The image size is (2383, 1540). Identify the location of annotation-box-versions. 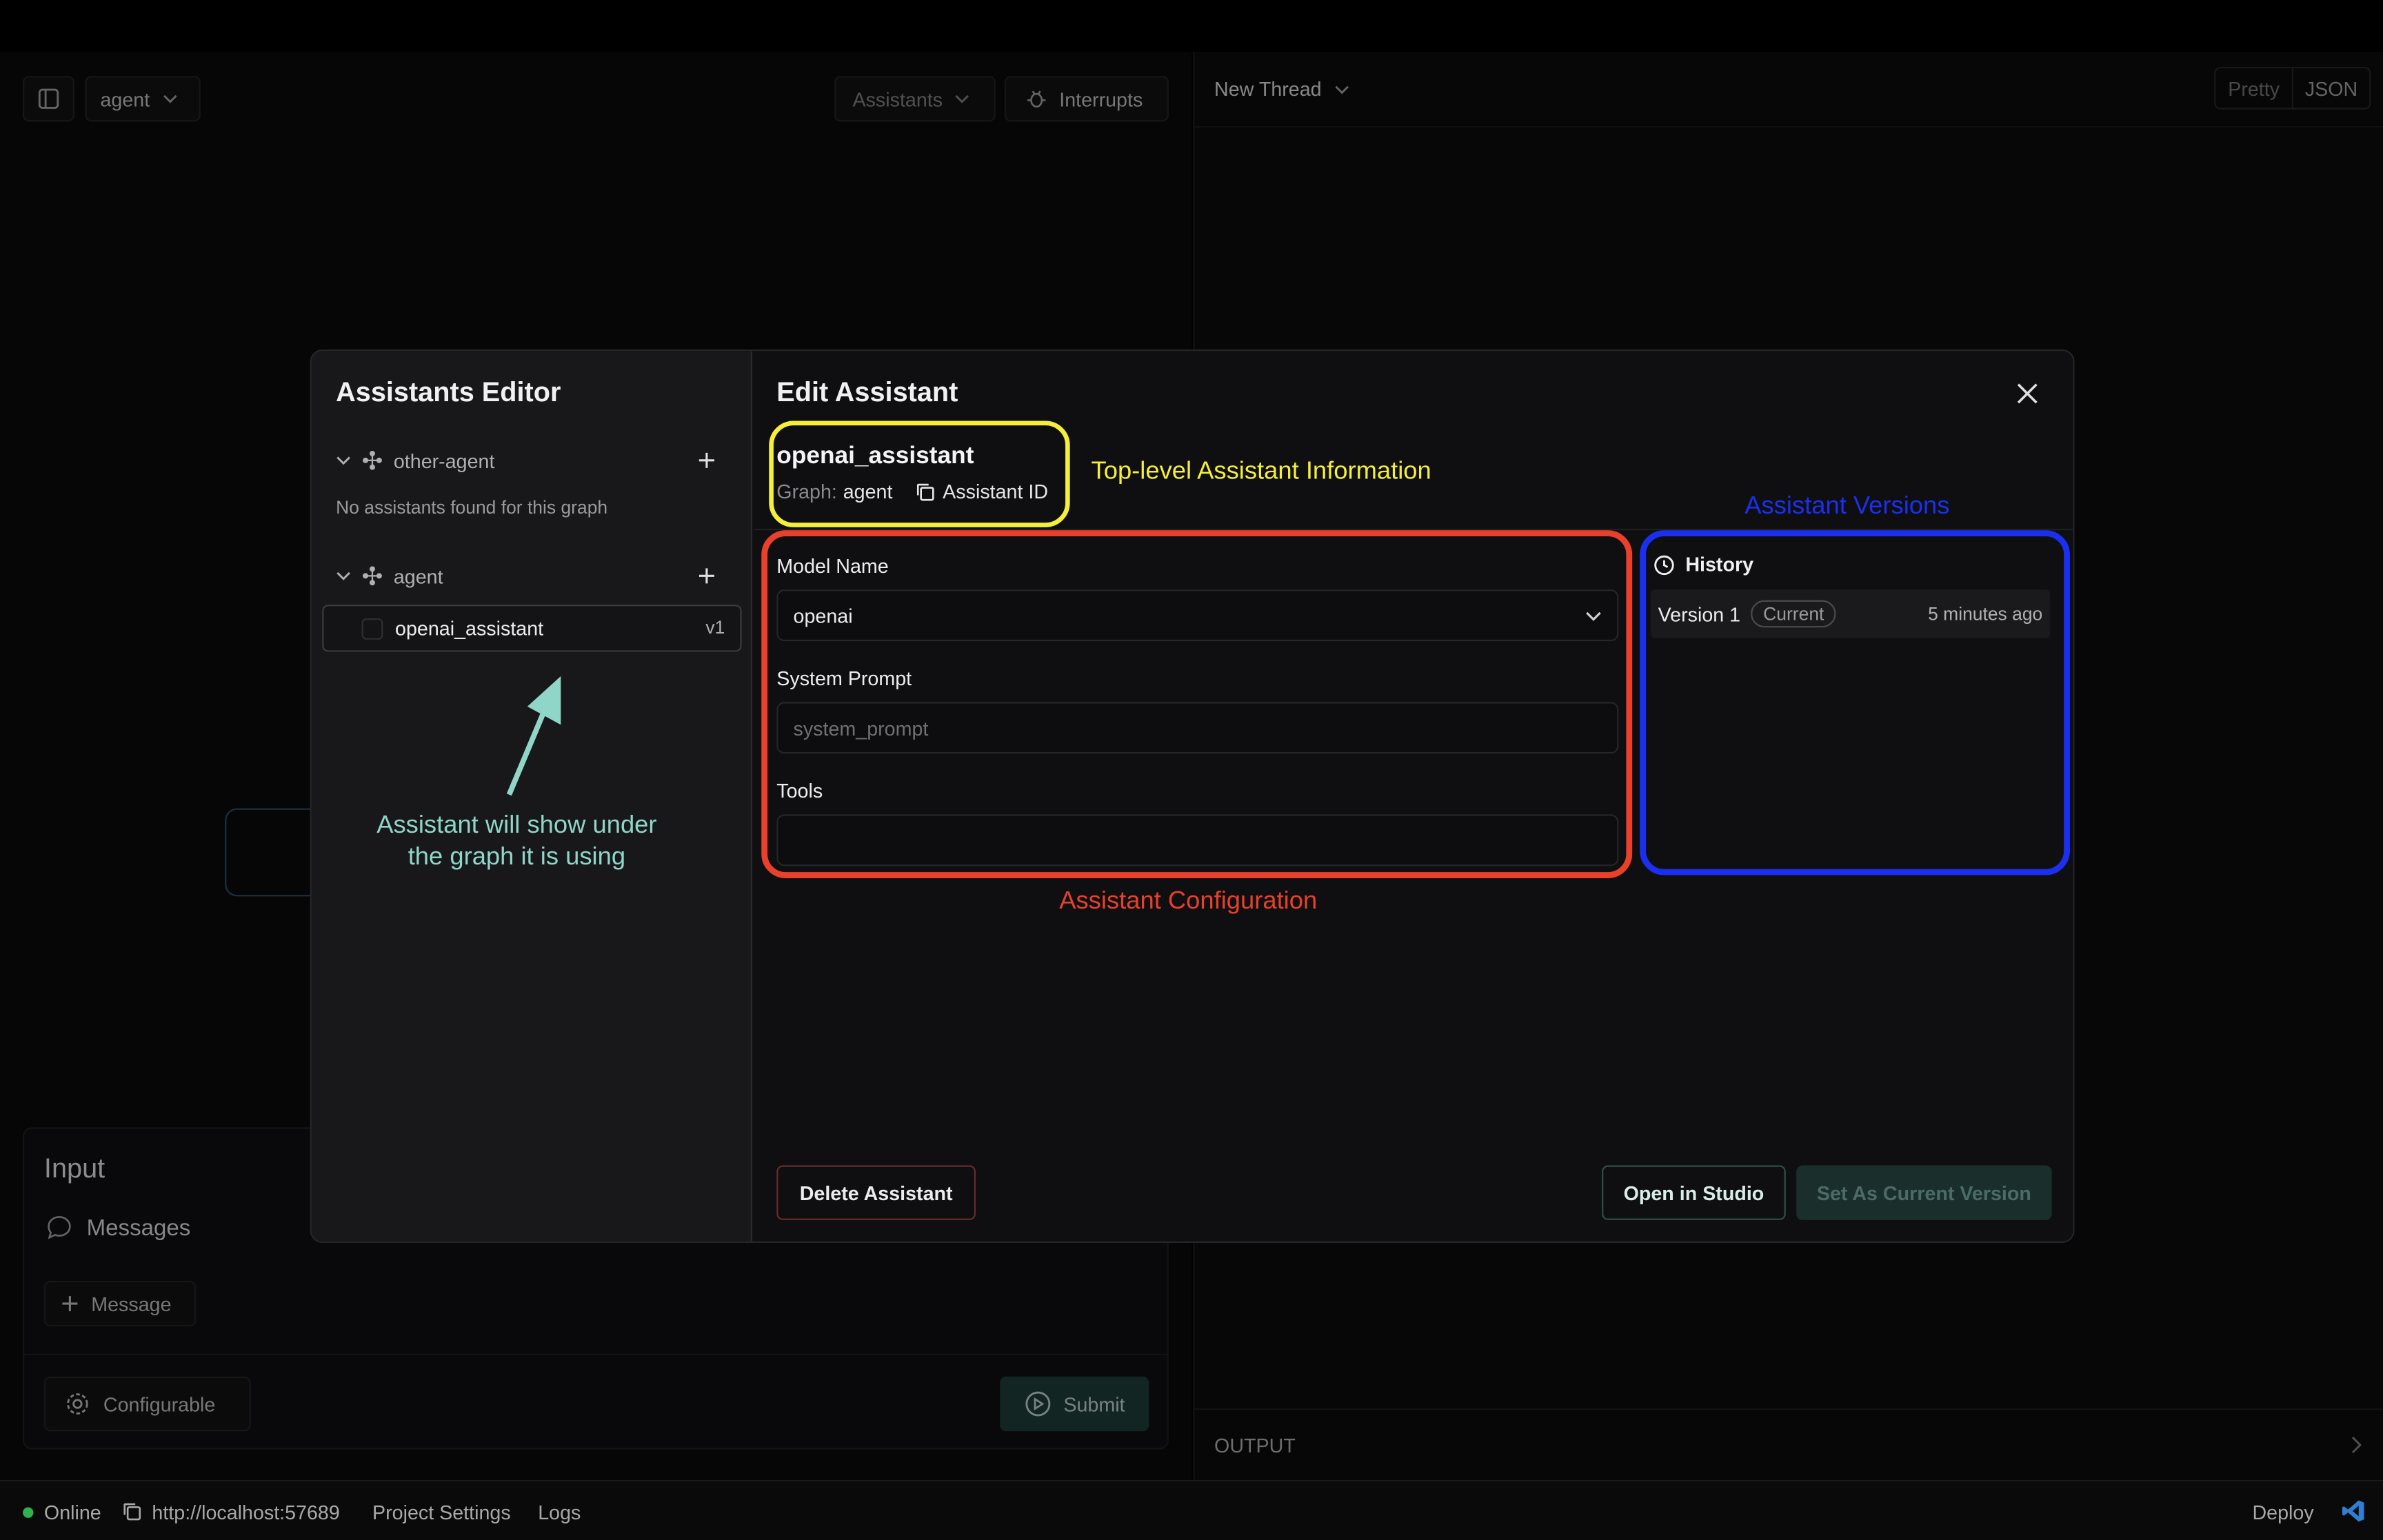
(1855, 703).